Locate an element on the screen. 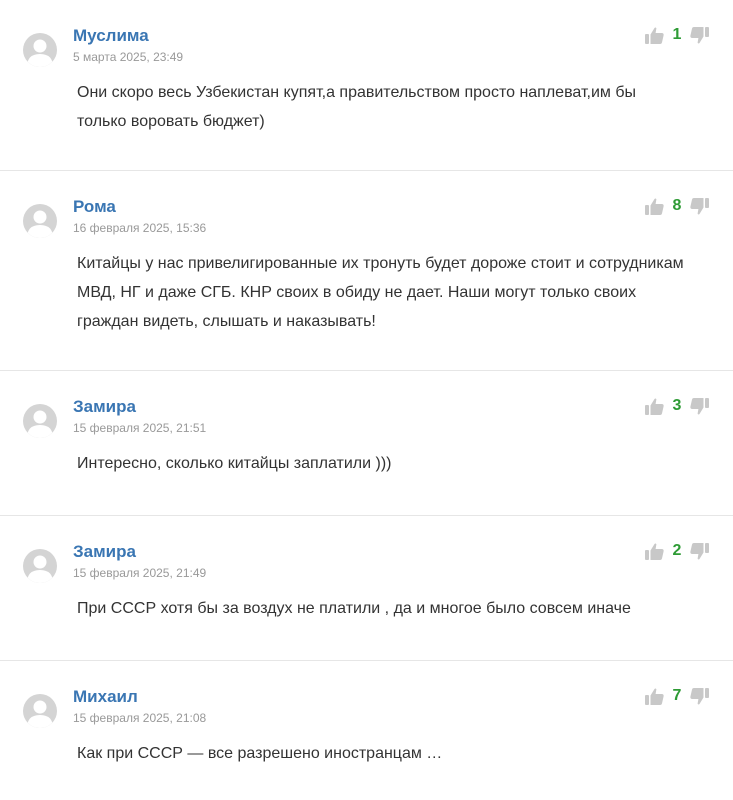 The height and width of the screenshot is (800, 733). vote-controls: 1 is located at coordinates (677, 35).